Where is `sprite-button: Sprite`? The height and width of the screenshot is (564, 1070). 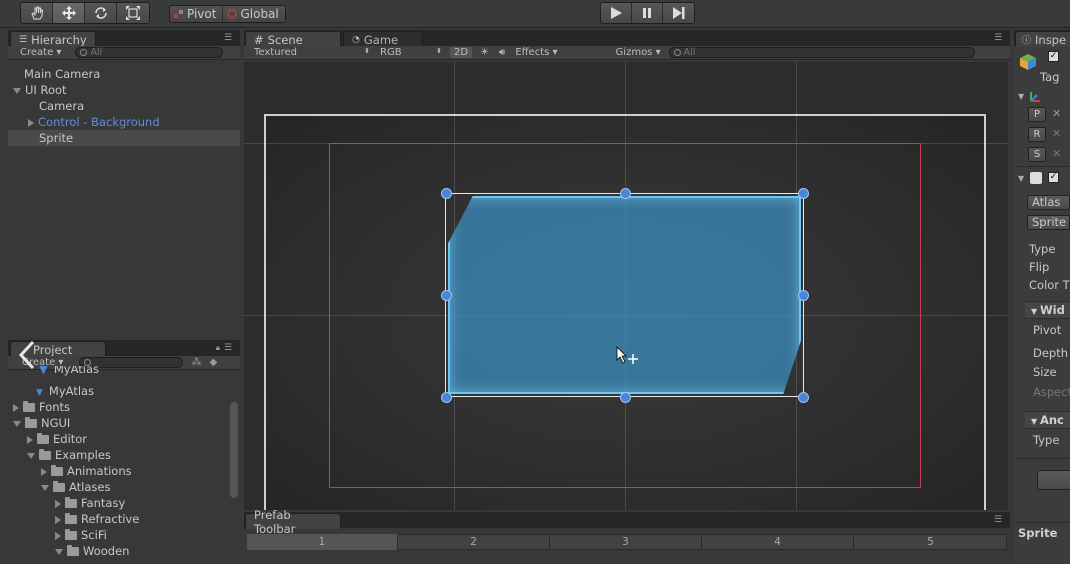 sprite-button: Sprite is located at coordinates (1048, 222).